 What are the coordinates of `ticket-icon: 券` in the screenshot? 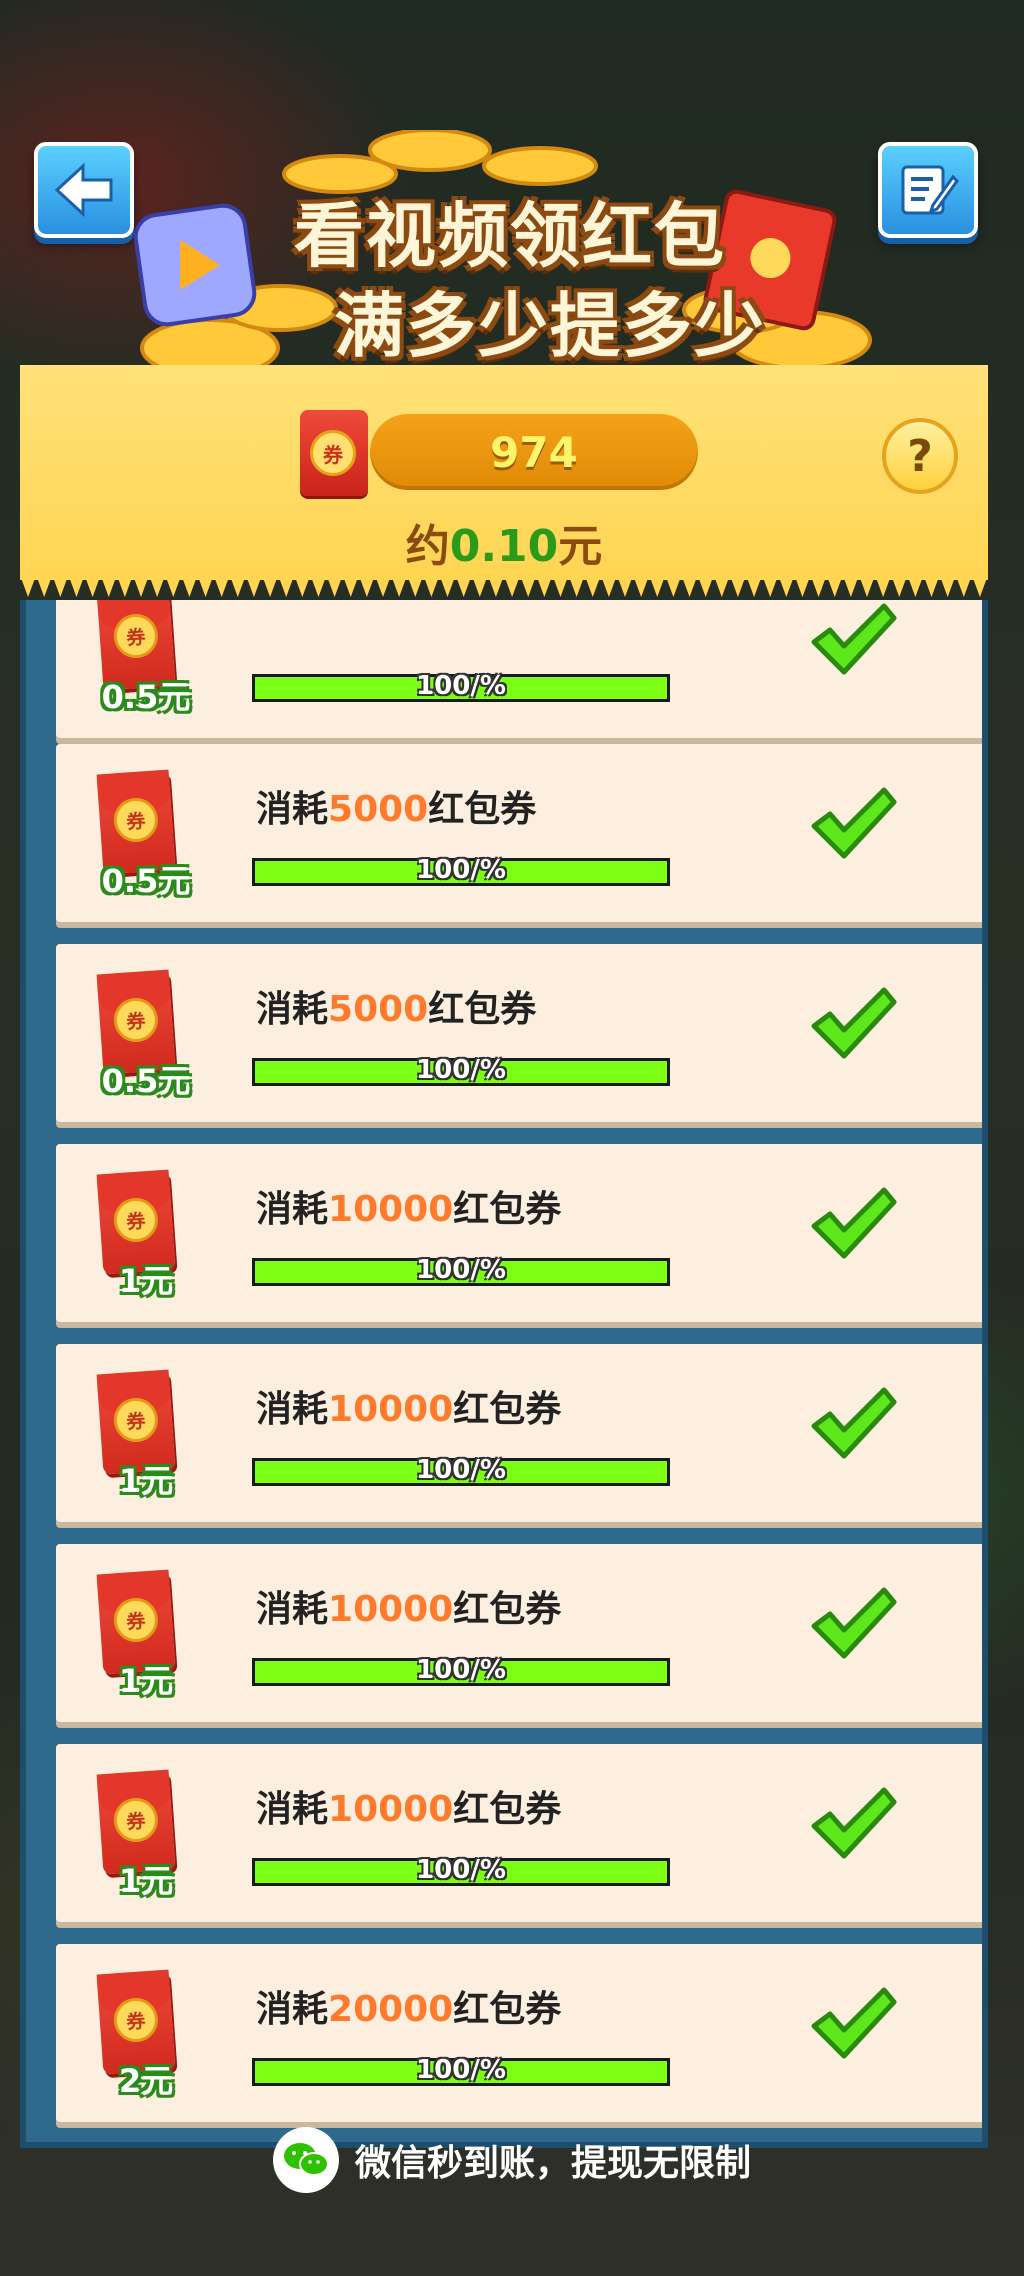 It's located at (334, 453).